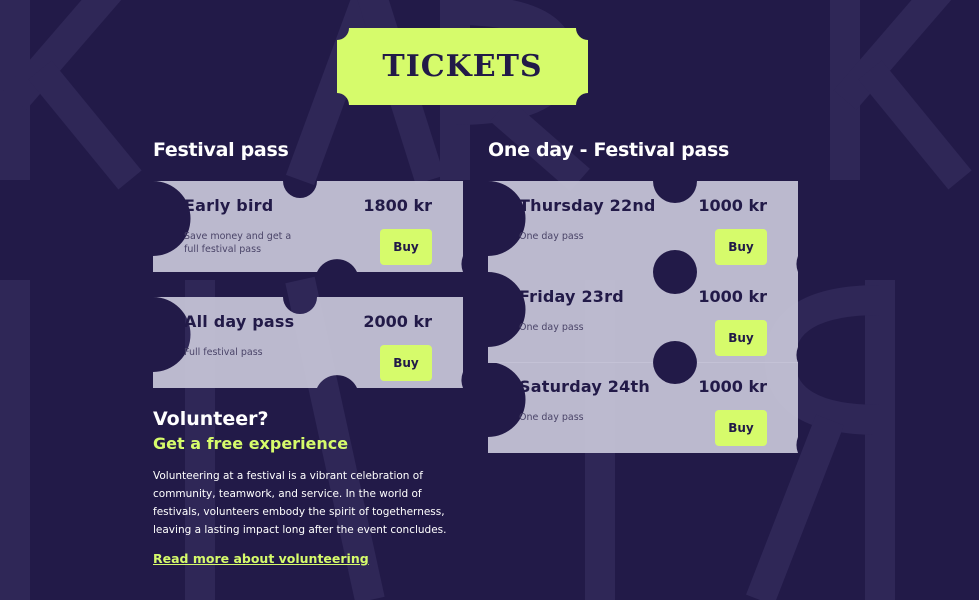 This screenshot has height=600, width=979. Describe the element at coordinates (397, 321) in the screenshot. I see `ticket-price: 2000 kr` at that location.